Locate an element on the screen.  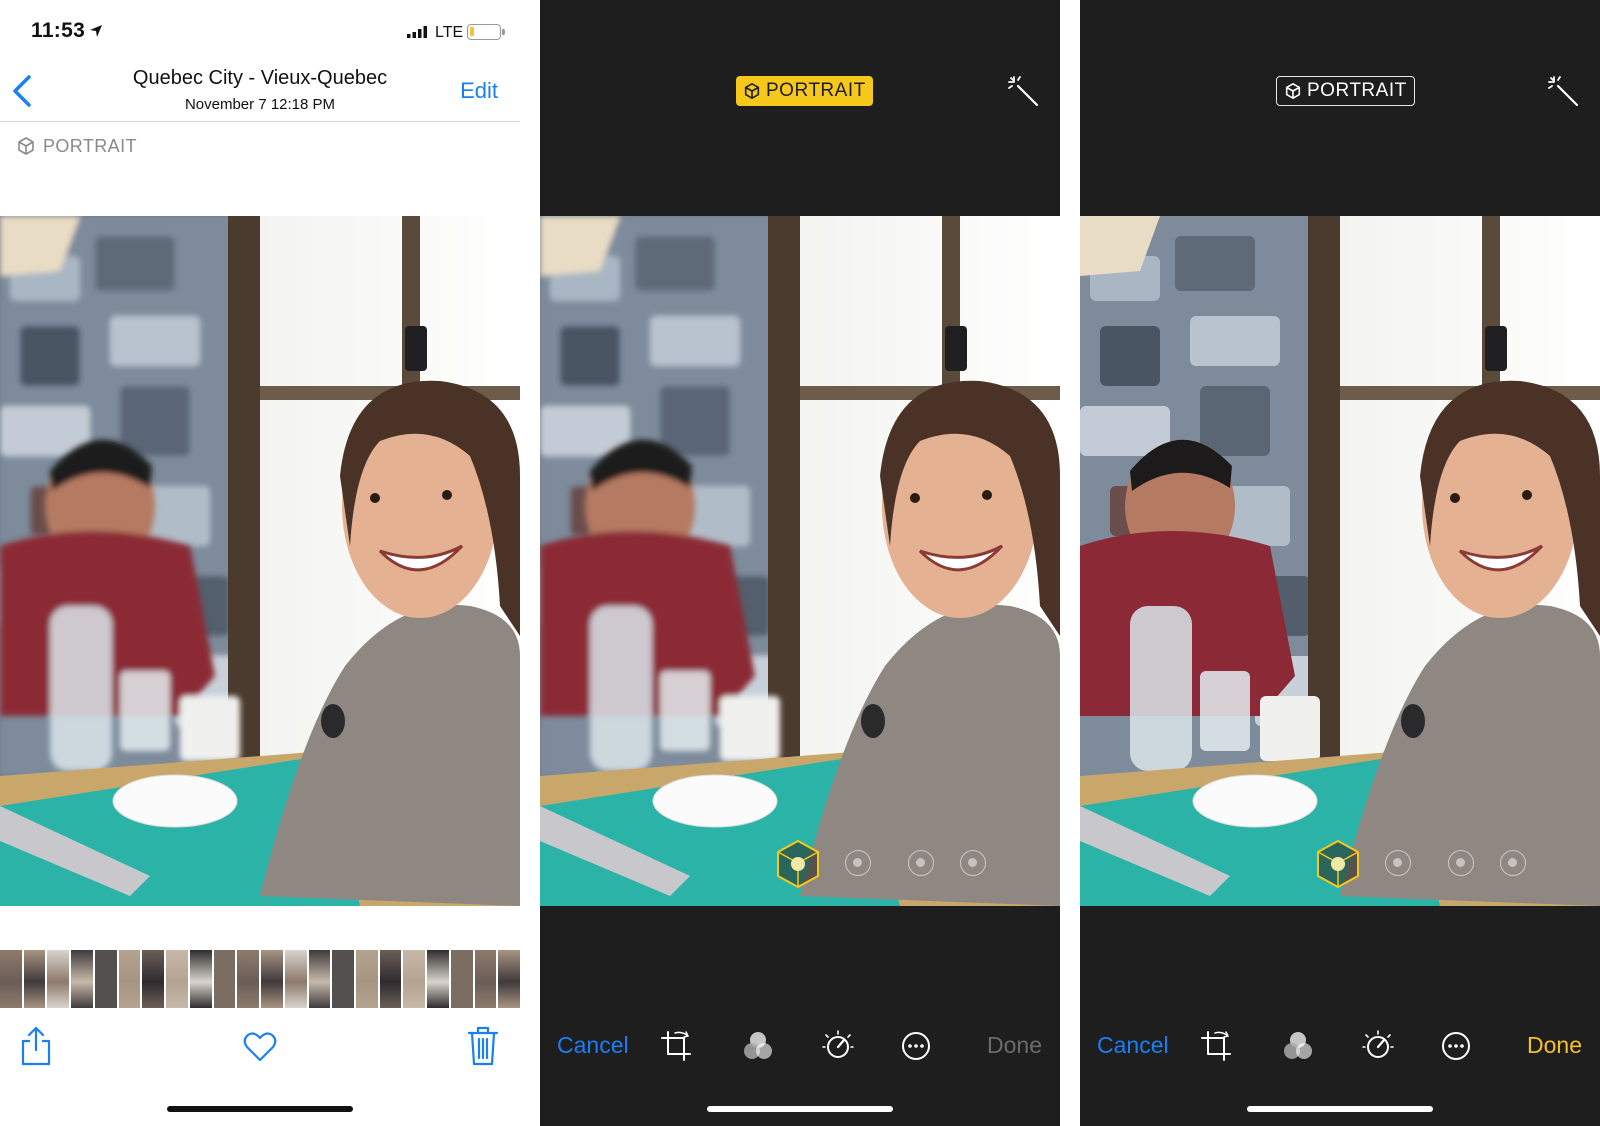
heart-icon is located at coordinates (260, 1047).